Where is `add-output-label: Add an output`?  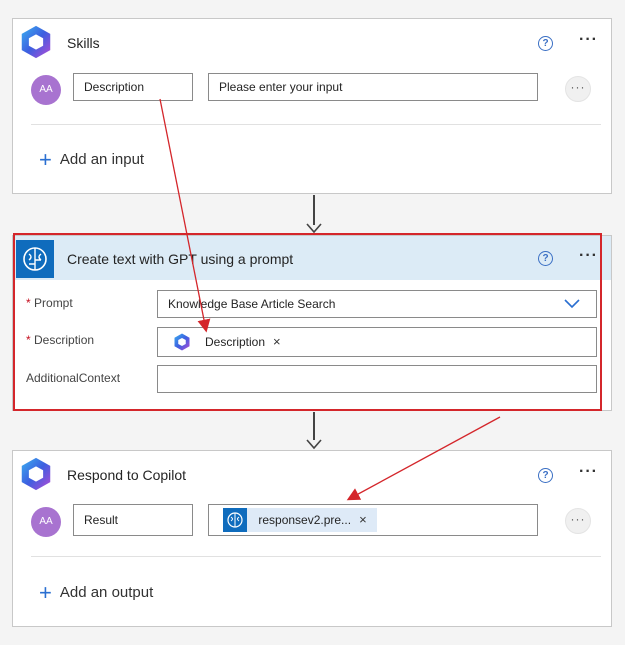
add-output-label: Add an output is located at coordinates (106, 592).